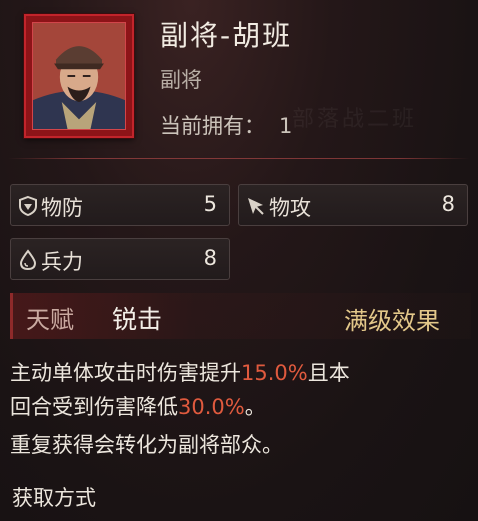 Image resolution: width=478 pixels, height=521 pixels. What do you see at coordinates (62, 262) in the screenshot?
I see `stat-troops-label: 兵力` at bounding box center [62, 262].